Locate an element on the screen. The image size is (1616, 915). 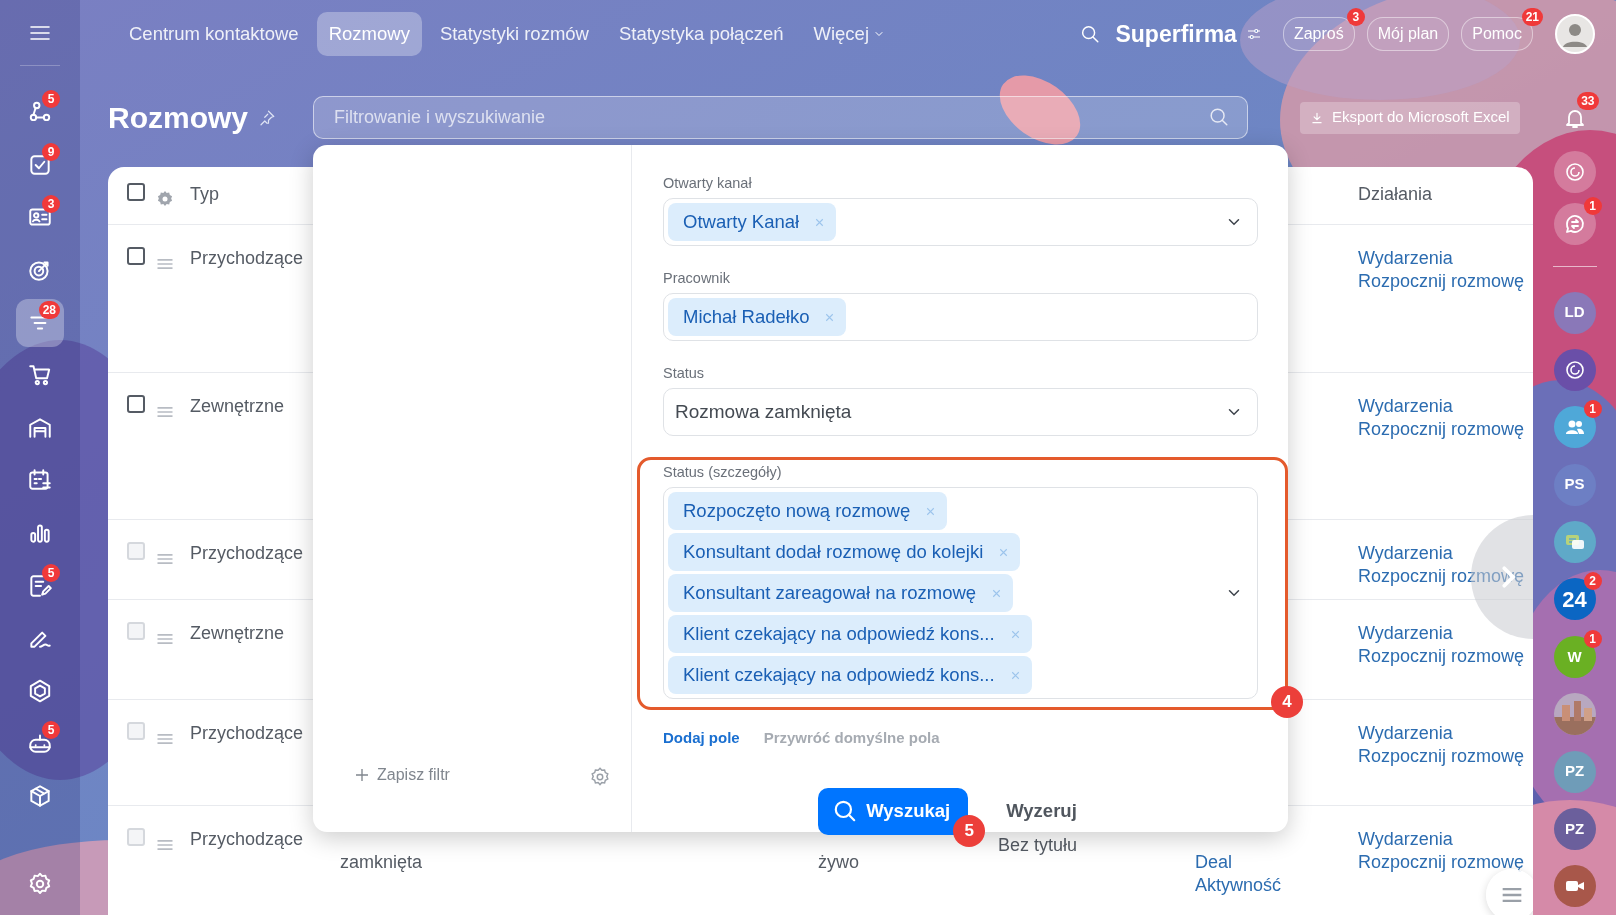
search-icon is located at coordinates (1219, 117).